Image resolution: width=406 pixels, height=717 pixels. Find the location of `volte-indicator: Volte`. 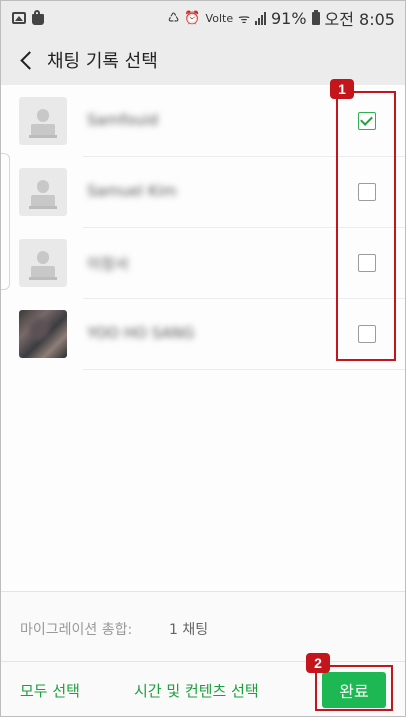

volte-indicator: Volte is located at coordinates (219, 18).